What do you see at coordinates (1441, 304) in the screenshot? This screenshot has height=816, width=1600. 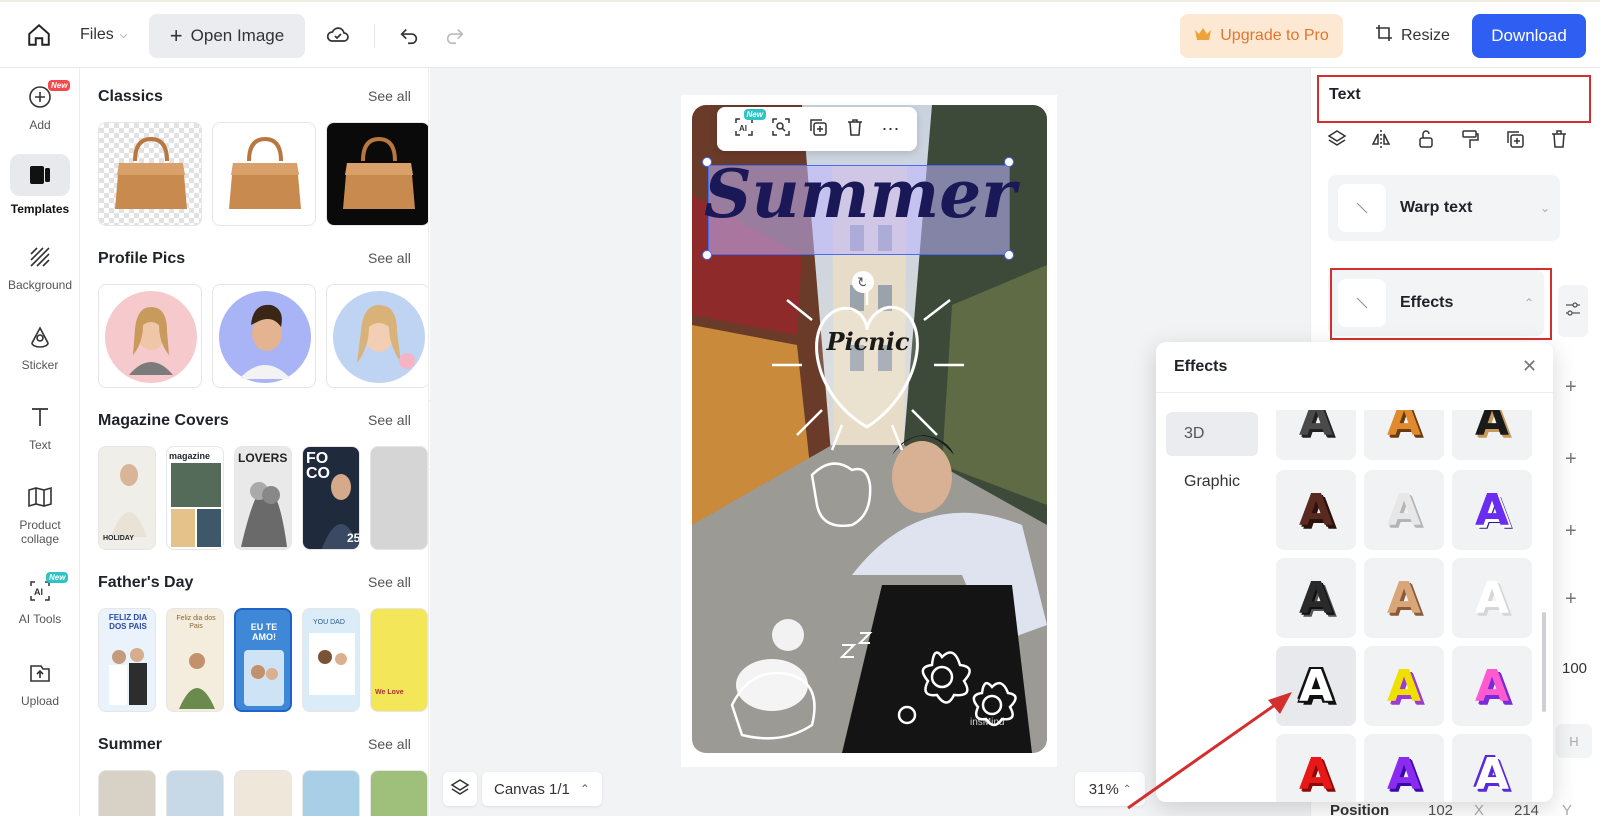 I see `effects-highlight-box` at bounding box center [1441, 304].